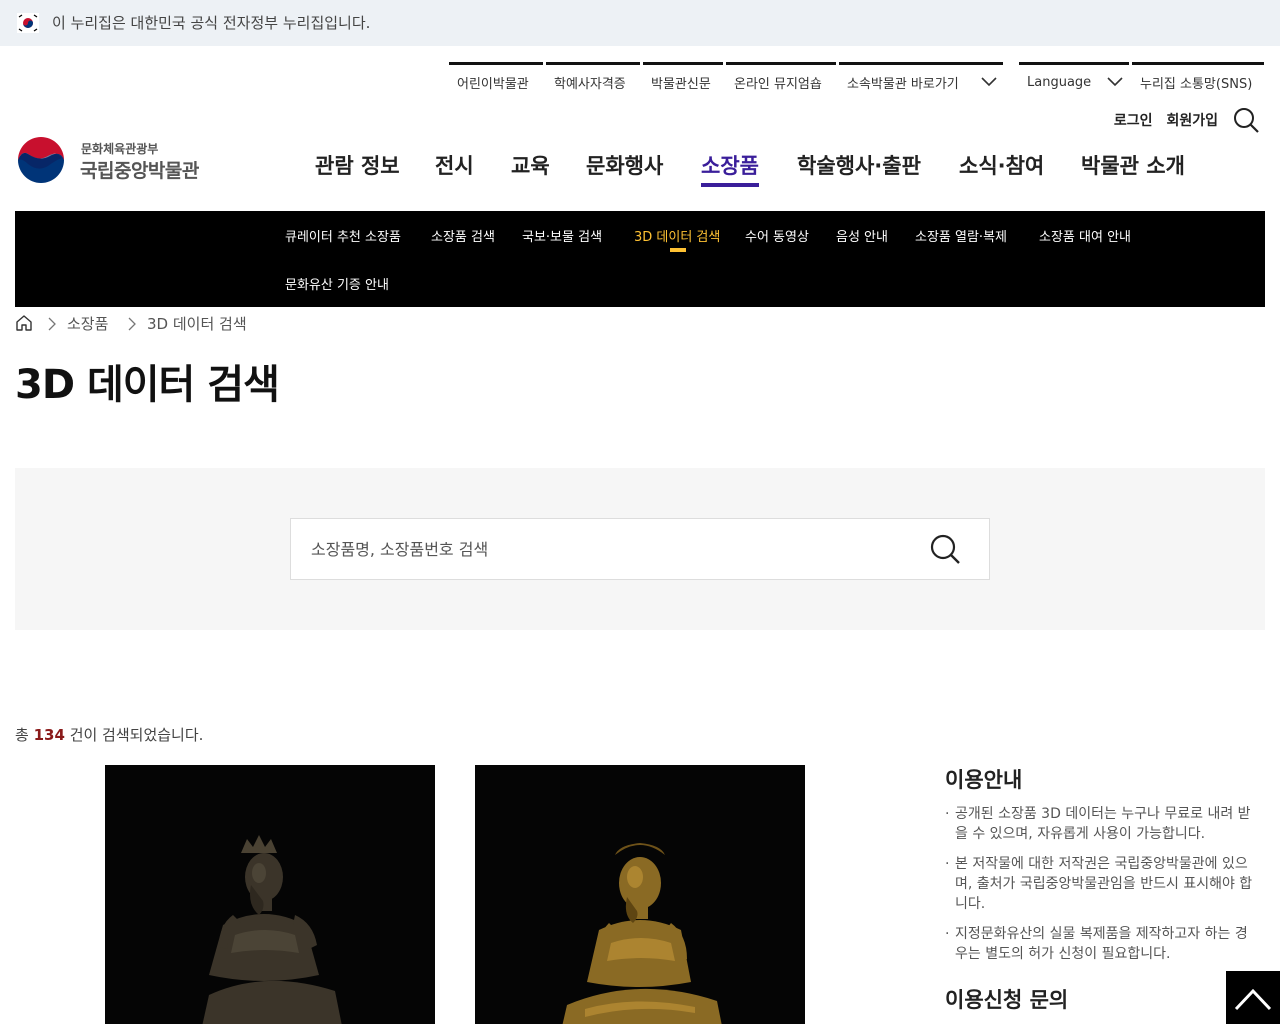  What do you see at coordinates (454, 165) in the screenshot?
I see `gnb-item-exhibitions: 전시` at bounding box center [454, 165].